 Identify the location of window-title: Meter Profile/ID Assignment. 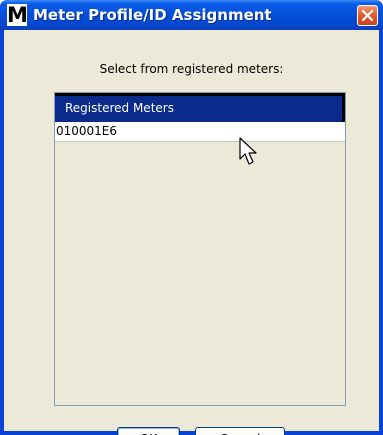
(152, 15).